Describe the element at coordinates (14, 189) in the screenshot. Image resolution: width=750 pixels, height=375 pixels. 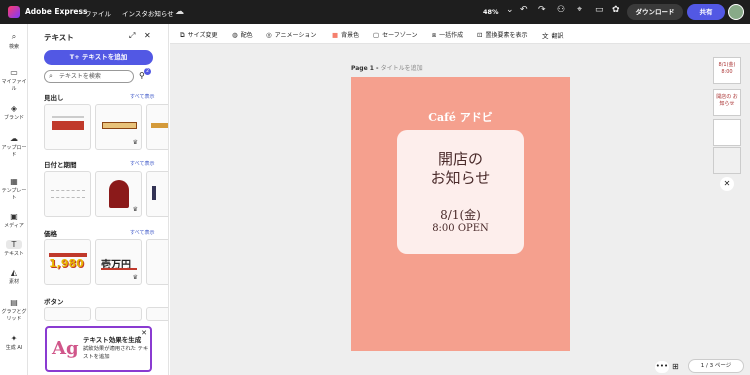
I see `rail-item-templates: ▦ テンプレート` at that location.